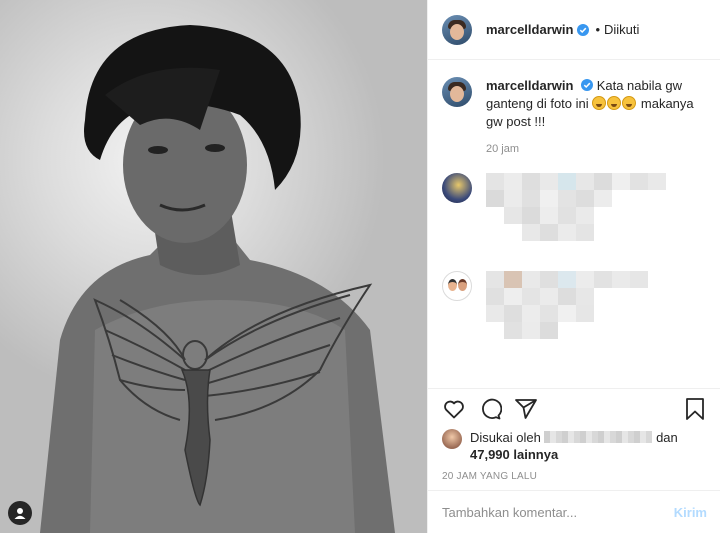 This screenshot has width=720, height=533. What do you see at coordinates (695, 409) in the screenshot?
I see `bookmark-icon` at bounding box center [695, 409].